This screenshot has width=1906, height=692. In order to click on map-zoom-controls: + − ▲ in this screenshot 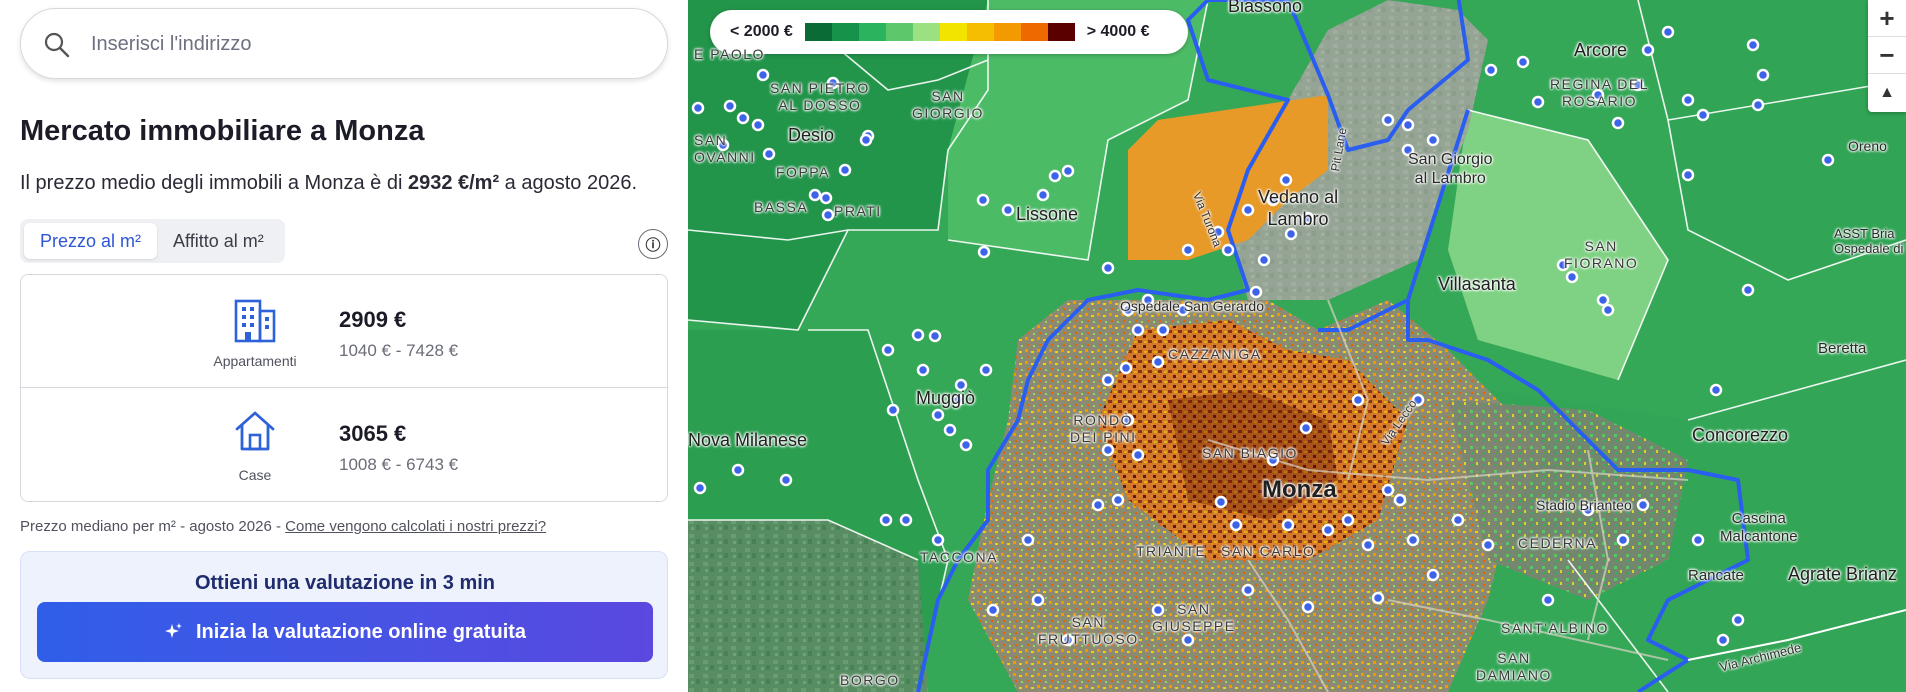, I will do `click(1887, 56)`.